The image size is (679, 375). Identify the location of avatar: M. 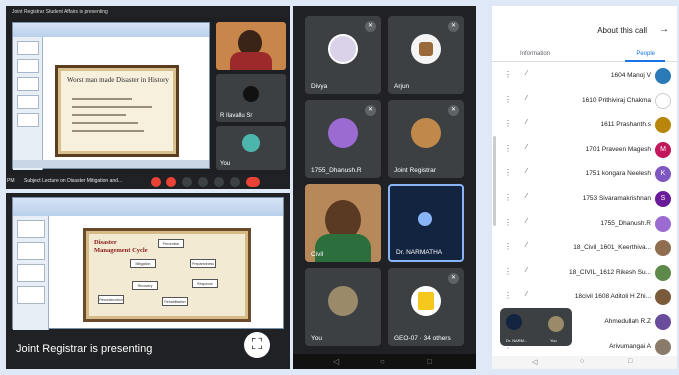
(663, 149).